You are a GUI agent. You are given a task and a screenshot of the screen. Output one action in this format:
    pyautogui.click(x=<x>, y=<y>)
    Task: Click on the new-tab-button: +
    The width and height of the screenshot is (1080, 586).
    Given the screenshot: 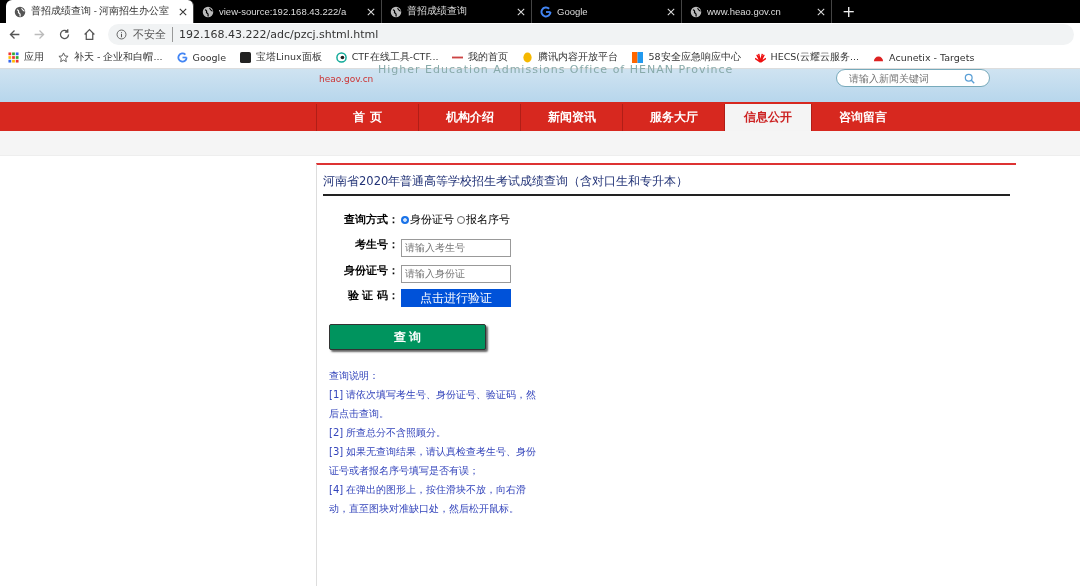 What is the action you would take?
    pyautogui.click(x=849, y=11)
    